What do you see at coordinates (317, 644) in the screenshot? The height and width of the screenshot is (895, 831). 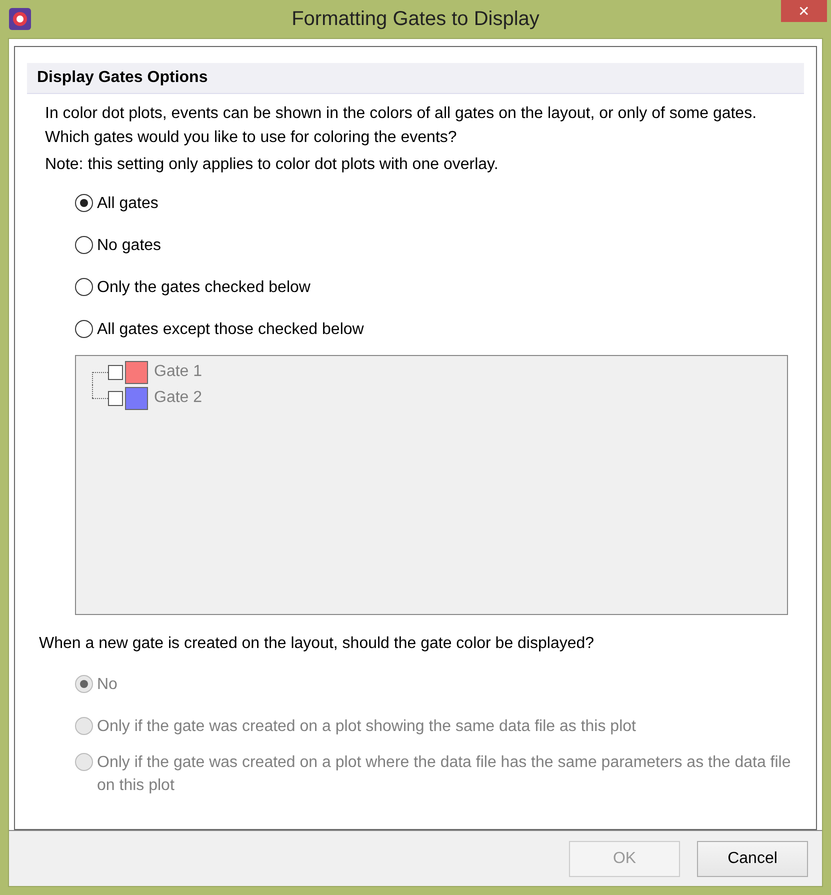 I see `question-text: When a new gate is created on the layout, should the gate color be displayed?` at bounding box center [317, 644].